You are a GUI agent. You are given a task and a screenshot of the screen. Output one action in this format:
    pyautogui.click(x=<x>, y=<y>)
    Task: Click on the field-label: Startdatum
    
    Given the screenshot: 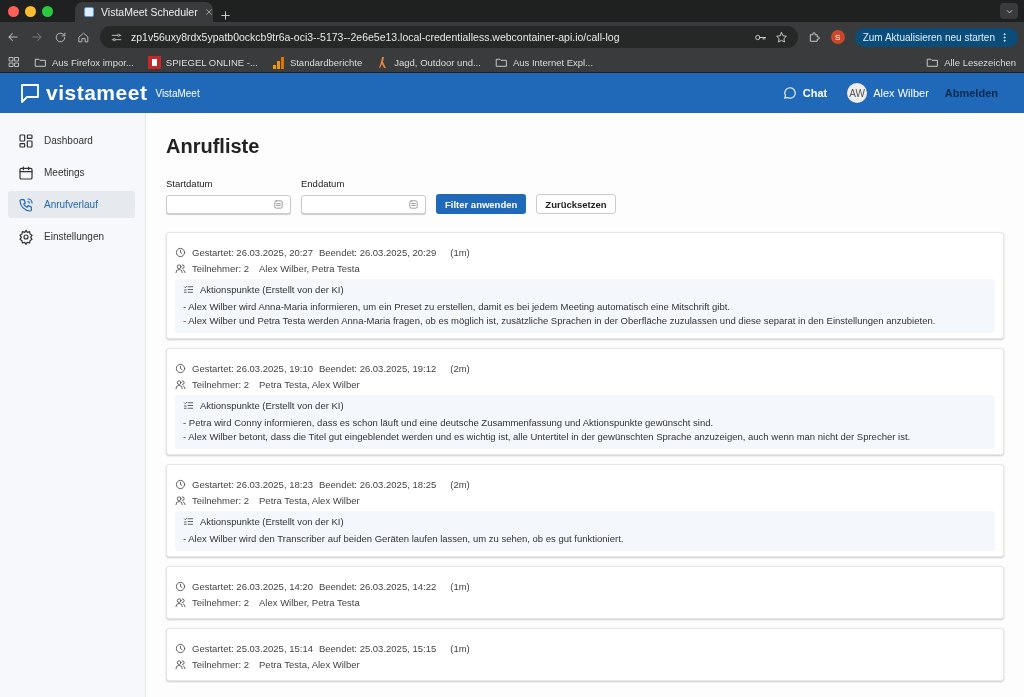 What is the action you would take?
    pyautogui.click(x=190, y=183)
    